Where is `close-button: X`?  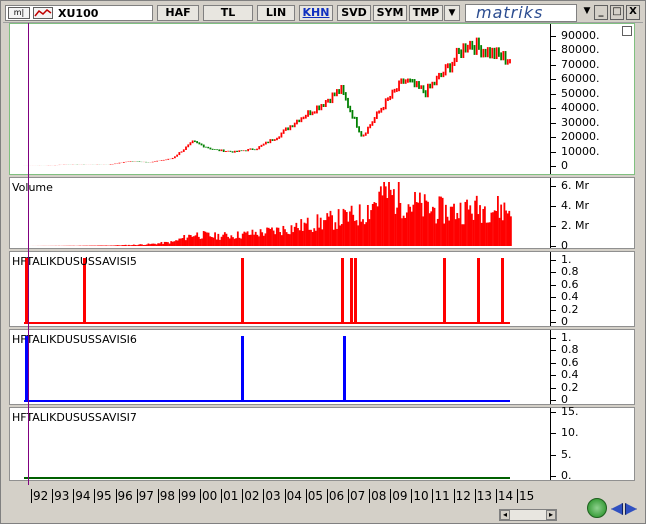
close-button: X is located at coordinates (633, 12).